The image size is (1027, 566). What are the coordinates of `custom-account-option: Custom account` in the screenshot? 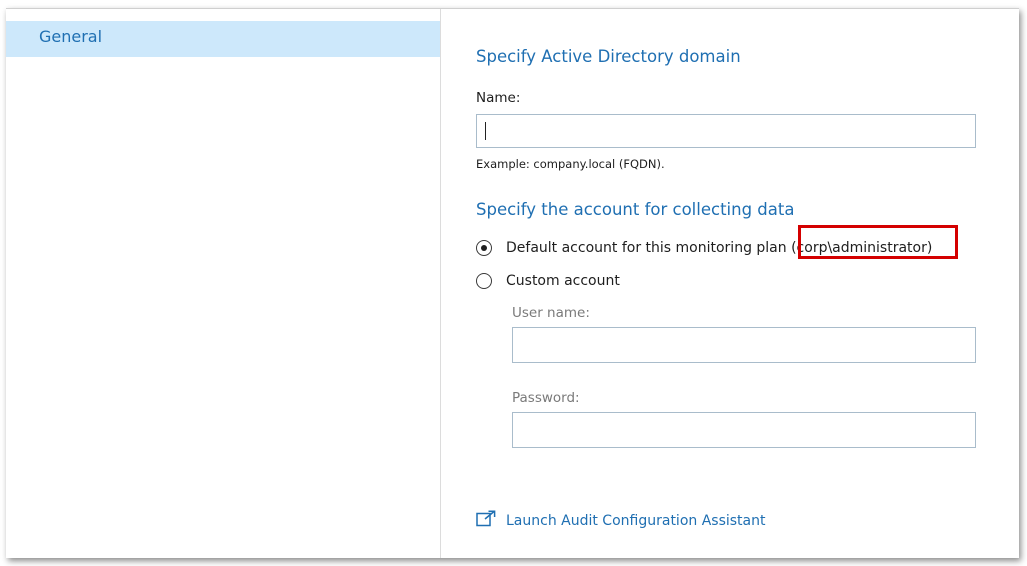 It's located at (548, 281).